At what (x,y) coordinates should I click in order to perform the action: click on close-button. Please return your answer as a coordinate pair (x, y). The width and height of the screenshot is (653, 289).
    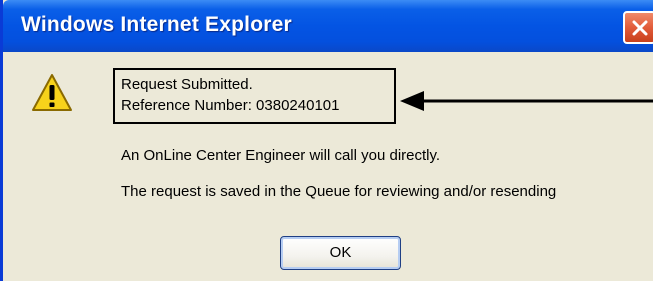
    Looking at the image, I should click on (638, 27).